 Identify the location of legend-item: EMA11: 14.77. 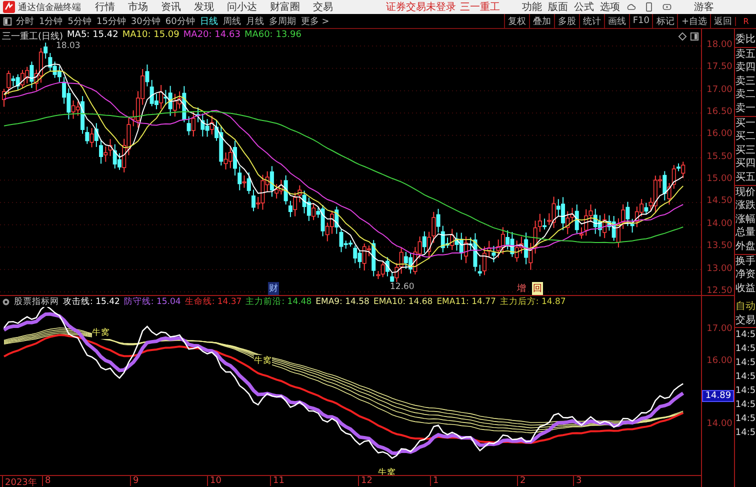
(466, 301).